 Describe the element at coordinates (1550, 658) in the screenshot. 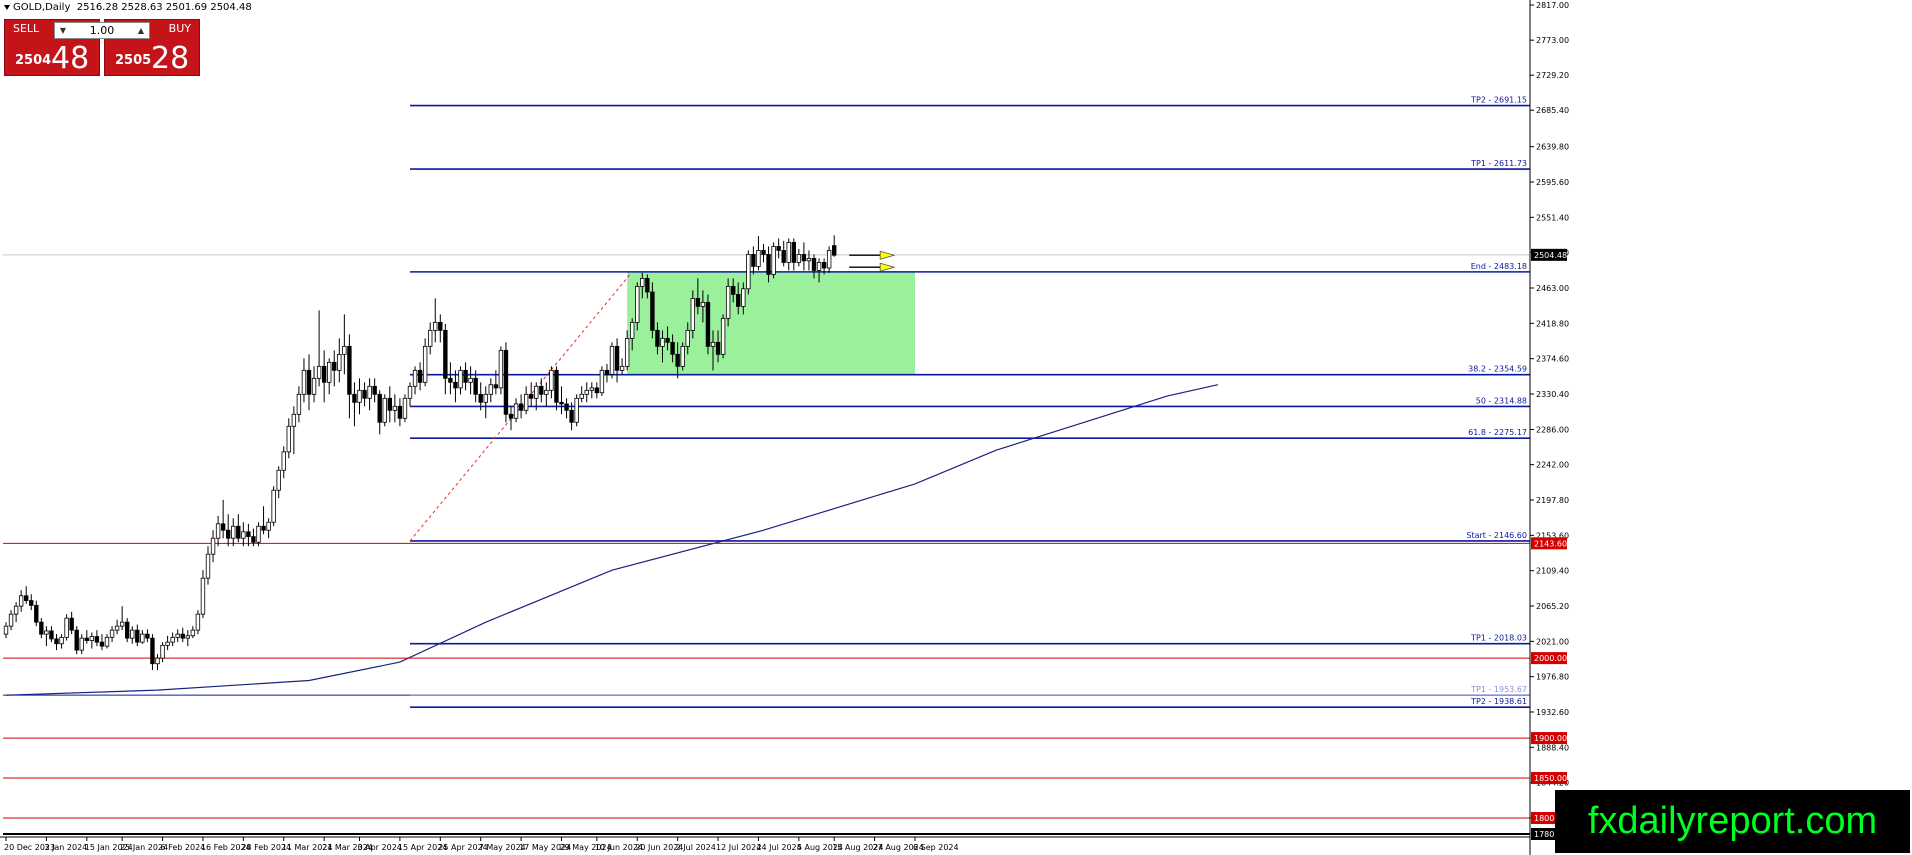

I see `price-tag-label: 2000.00` at that location.